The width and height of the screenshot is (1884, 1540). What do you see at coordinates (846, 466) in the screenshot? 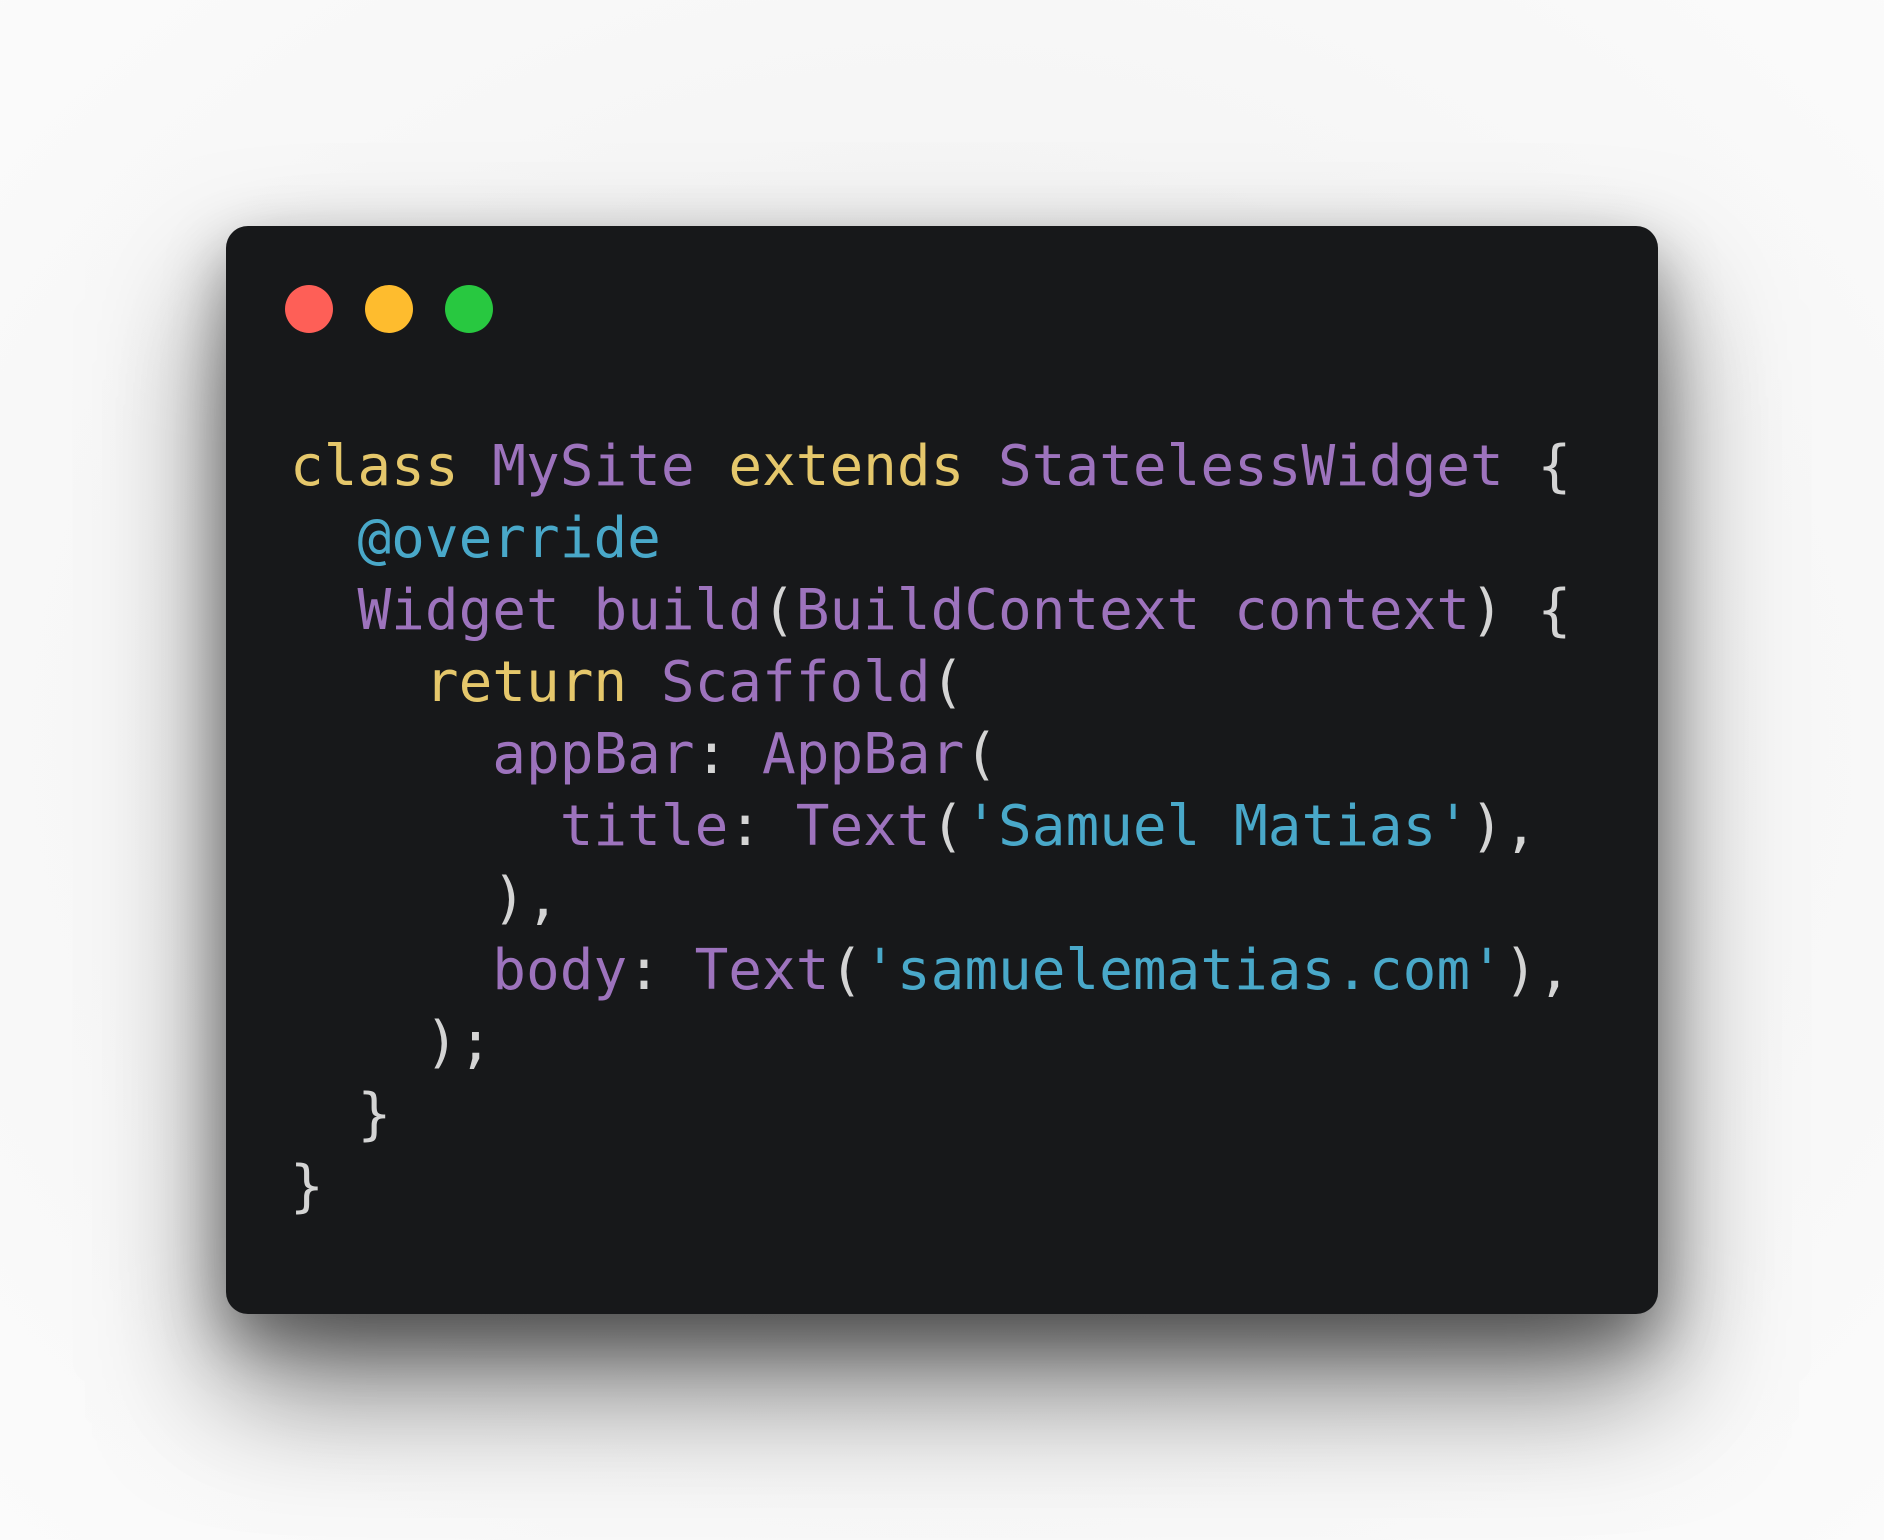
I see `code-token-keyword: extends` at bounding box center [846, 466].